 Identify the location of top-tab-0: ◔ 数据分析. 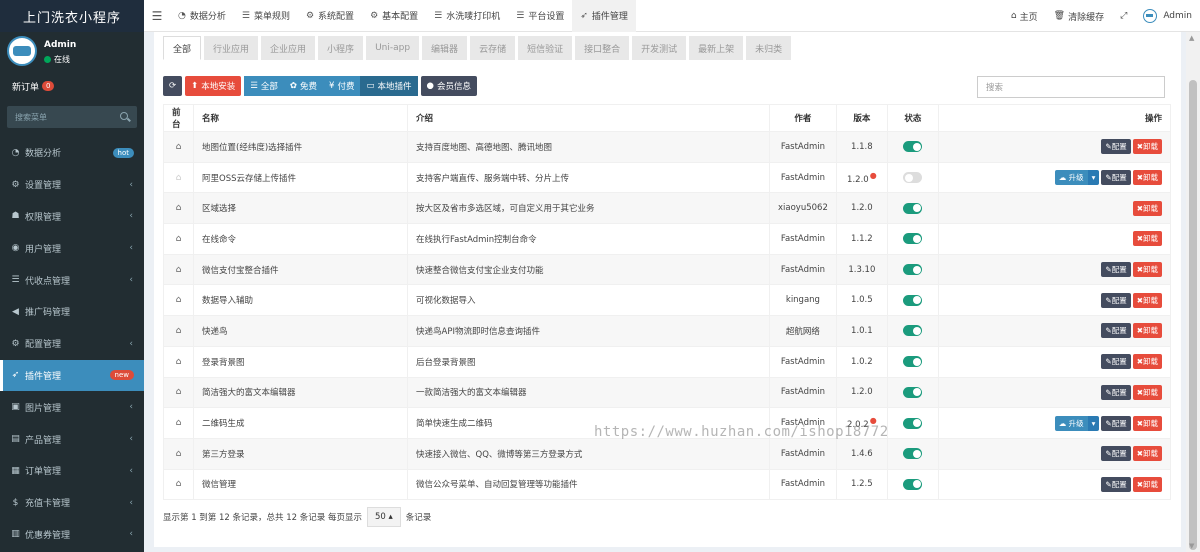
(202, 16).